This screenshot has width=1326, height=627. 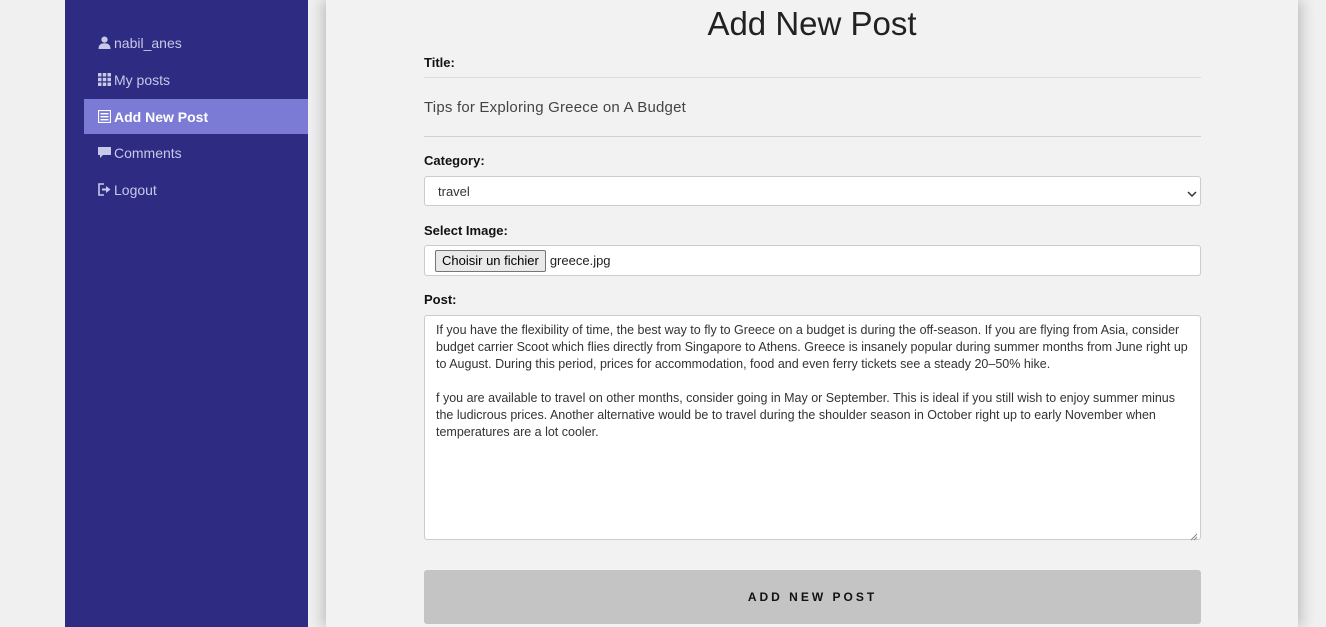 I want to click on sidebar-item-label: Comments, so click(x=148, y=152).